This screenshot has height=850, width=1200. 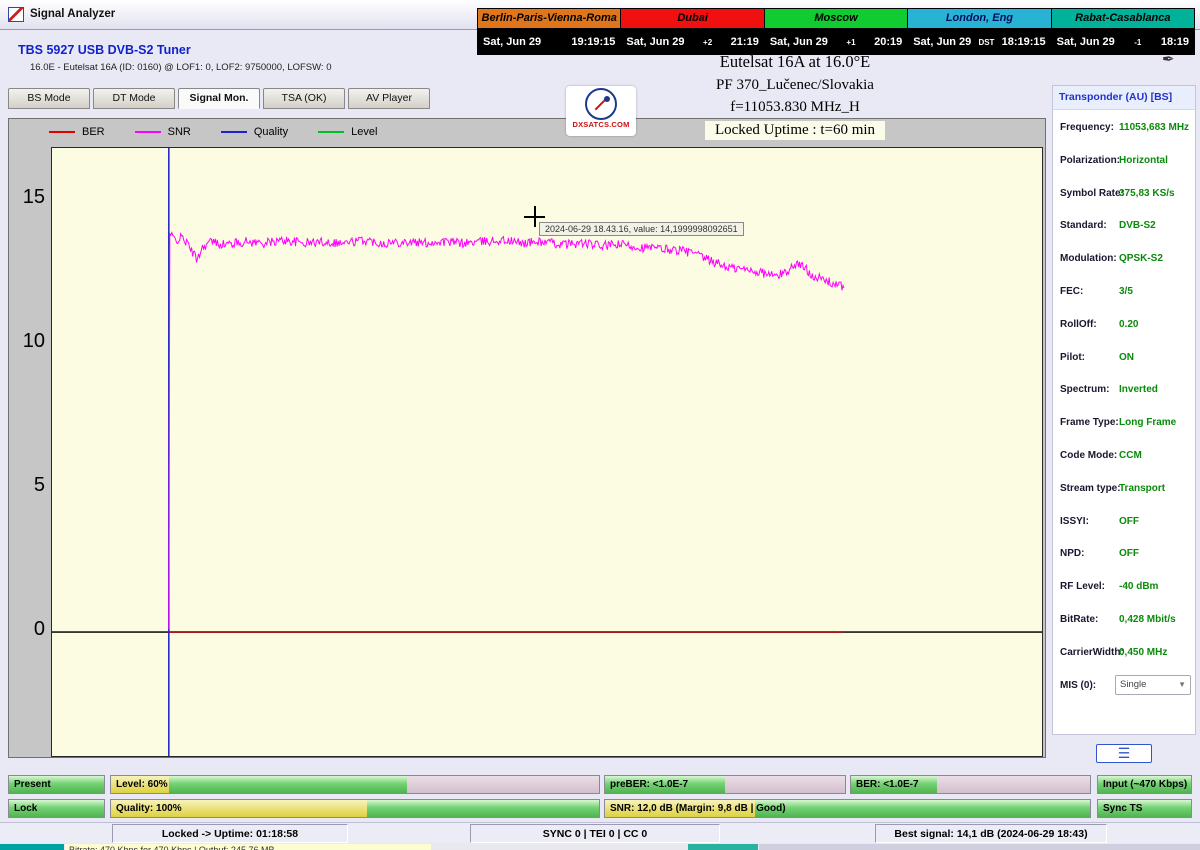 I want to click on transponder-row-value: CCM, so click(x=1130, y=455).